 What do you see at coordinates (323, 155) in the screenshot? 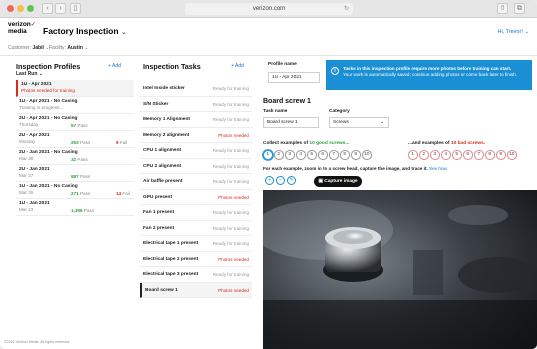
I see `good-example-slot: 6` at bounding box center [323, 155].